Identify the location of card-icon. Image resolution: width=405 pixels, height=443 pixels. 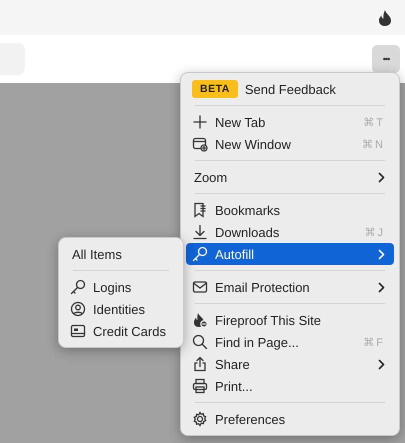
(78, 331).